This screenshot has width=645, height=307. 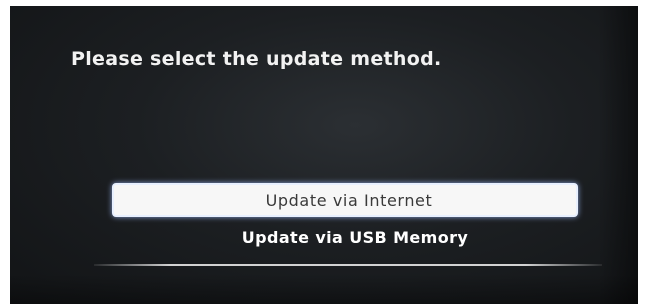 I want to click on update-via-usb-memory-option: Update via USB Memory, so click(x=345, y=237).